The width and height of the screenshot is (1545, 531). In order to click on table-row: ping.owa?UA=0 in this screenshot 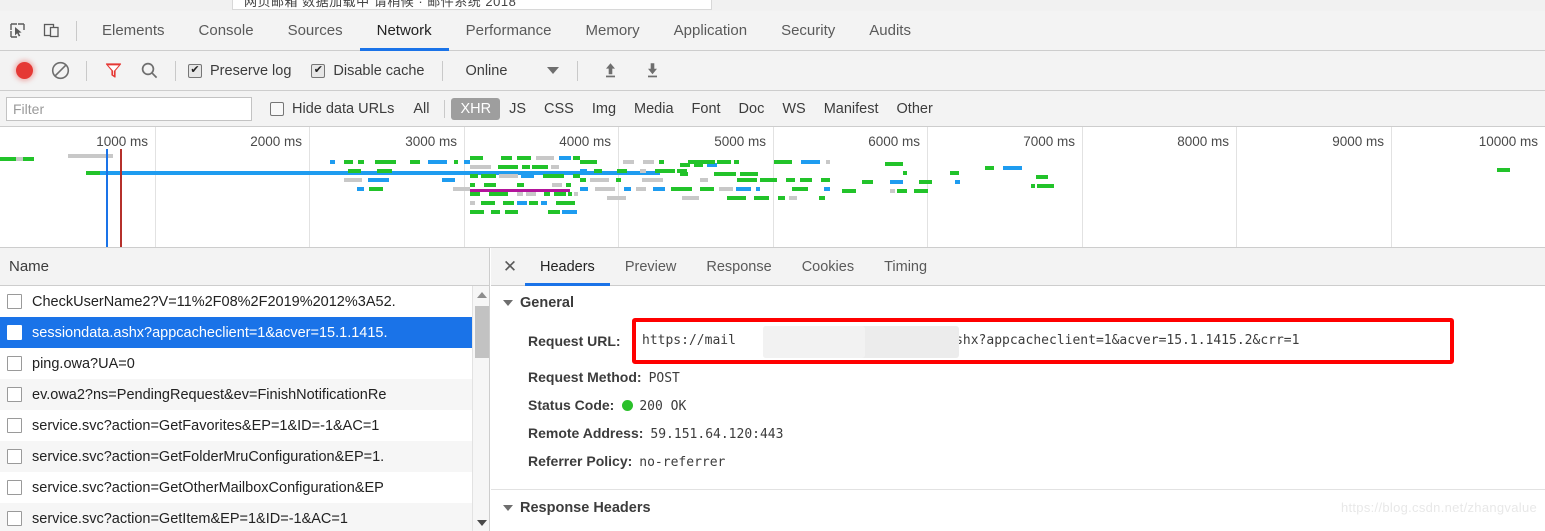, I will do `click(236, 363)`.